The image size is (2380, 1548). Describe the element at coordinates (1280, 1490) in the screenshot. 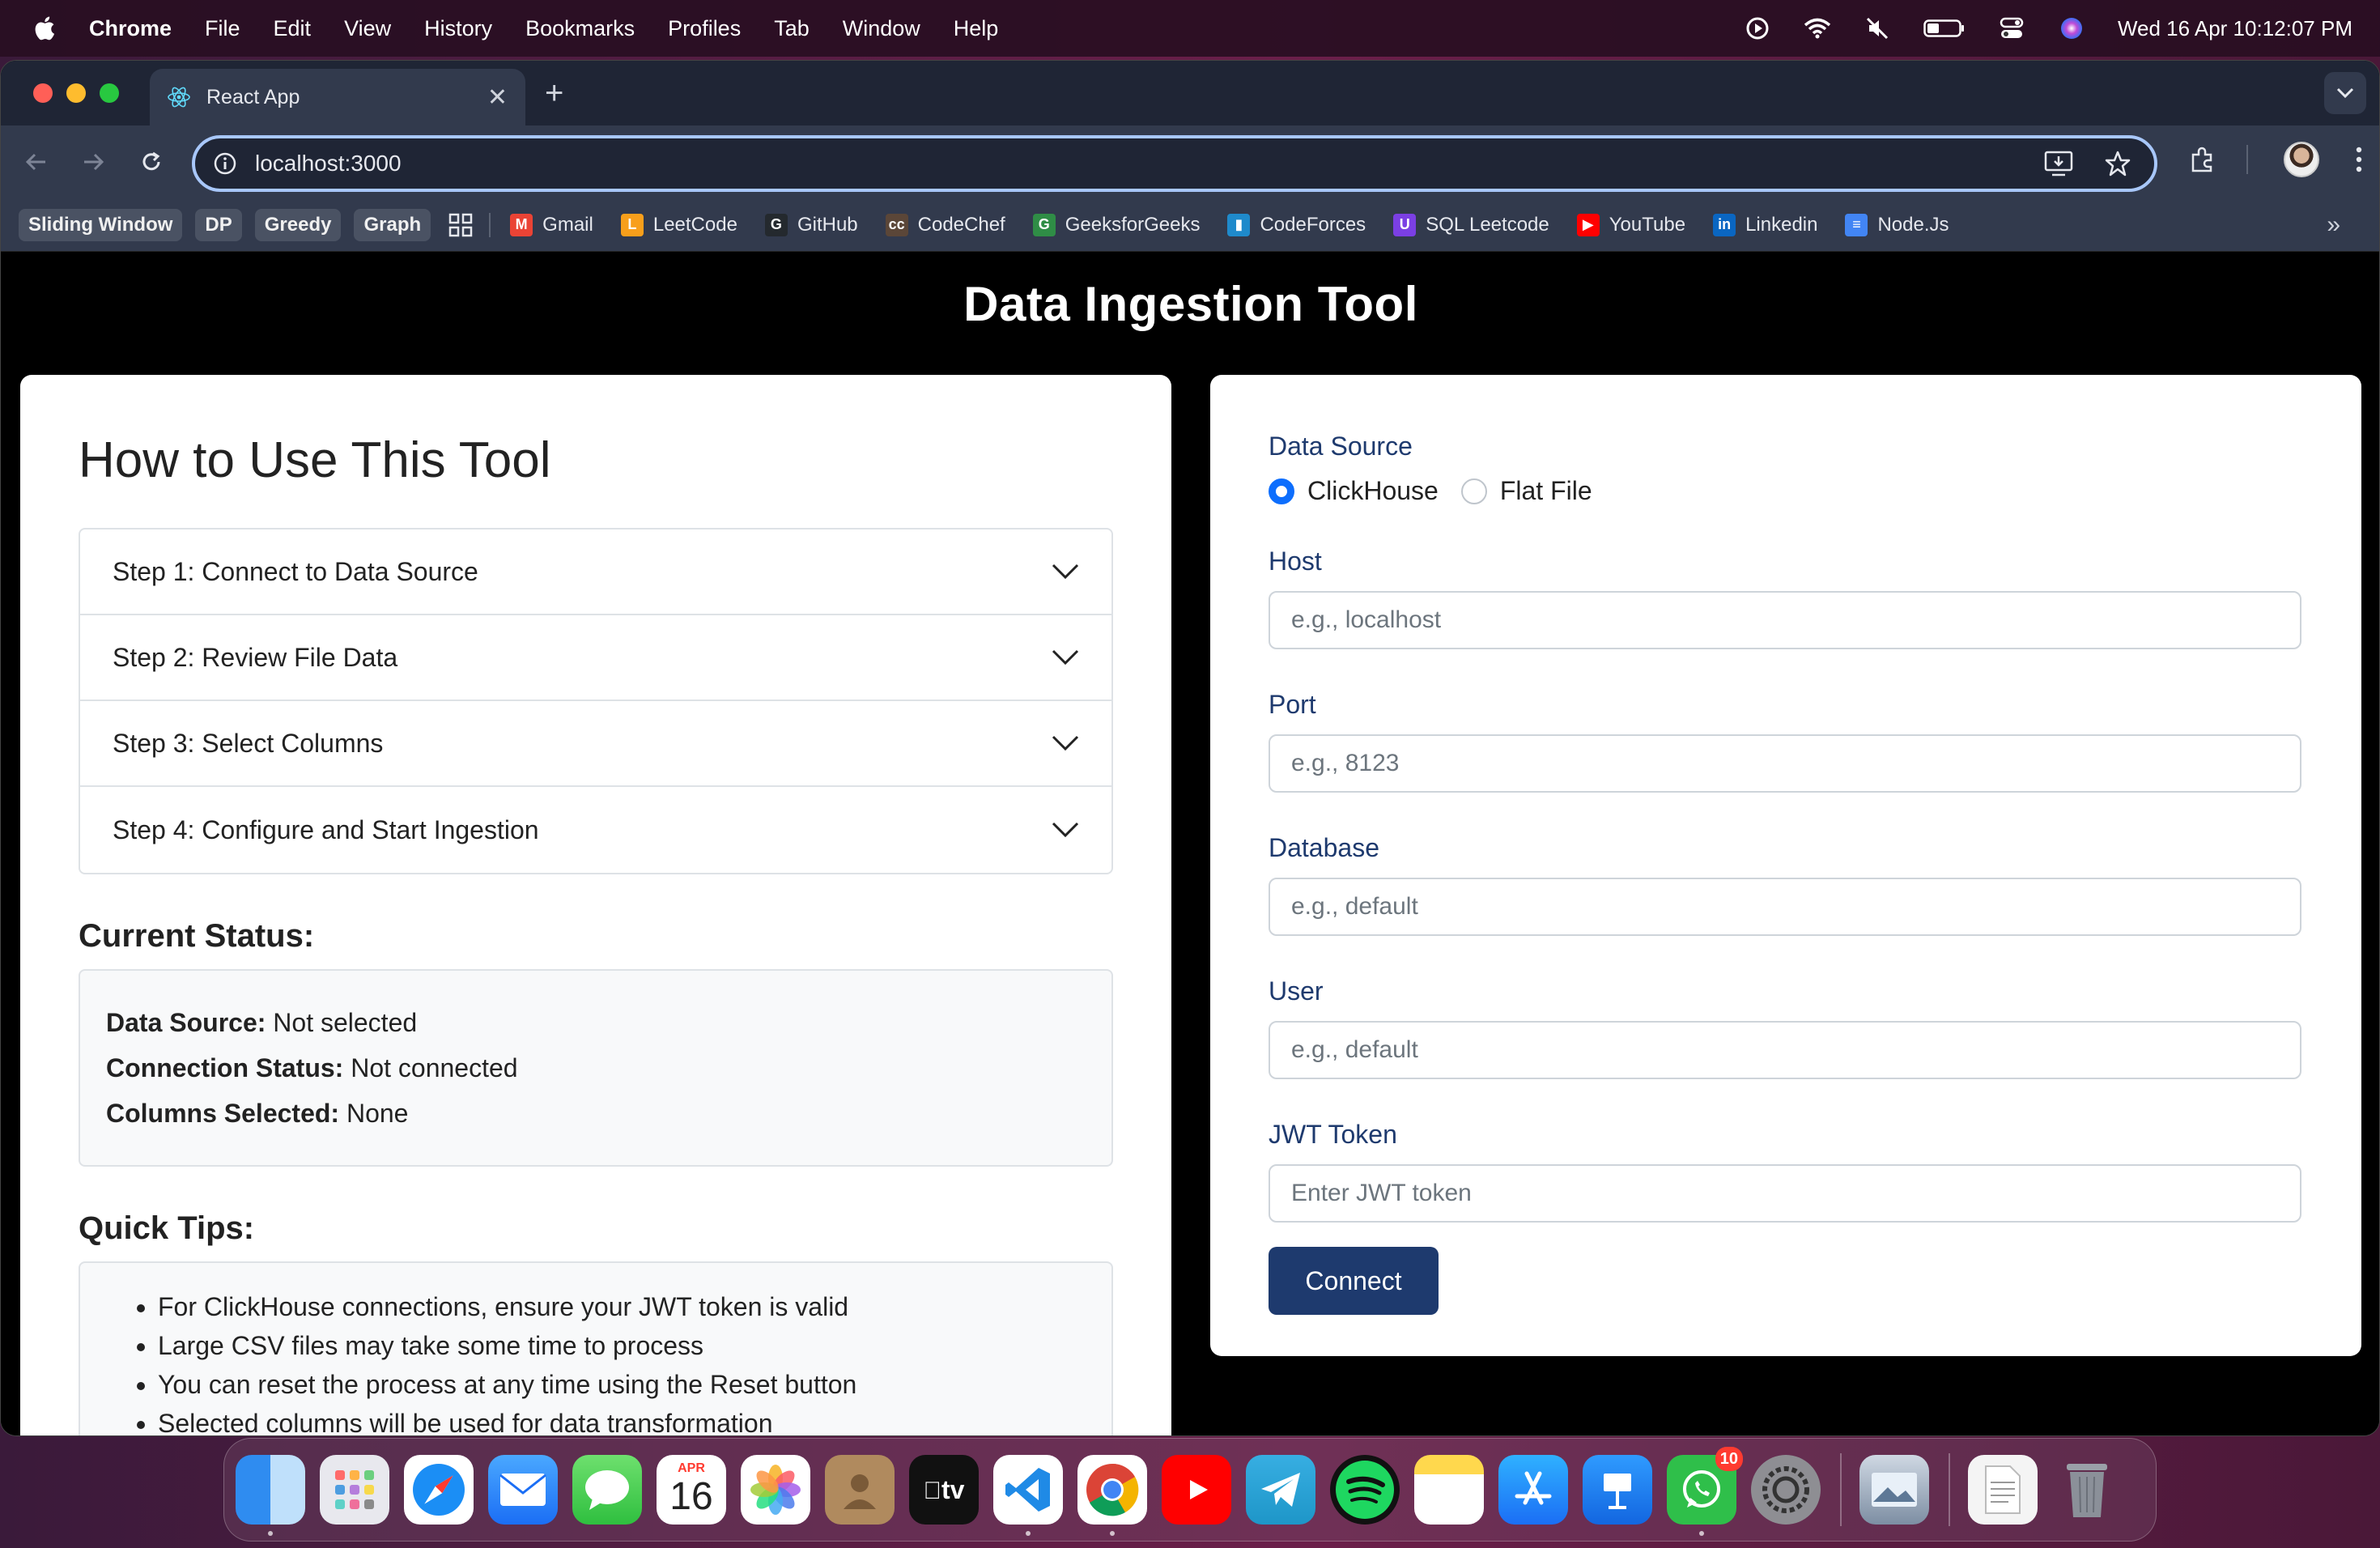

I see `telegram-icon` at that location.